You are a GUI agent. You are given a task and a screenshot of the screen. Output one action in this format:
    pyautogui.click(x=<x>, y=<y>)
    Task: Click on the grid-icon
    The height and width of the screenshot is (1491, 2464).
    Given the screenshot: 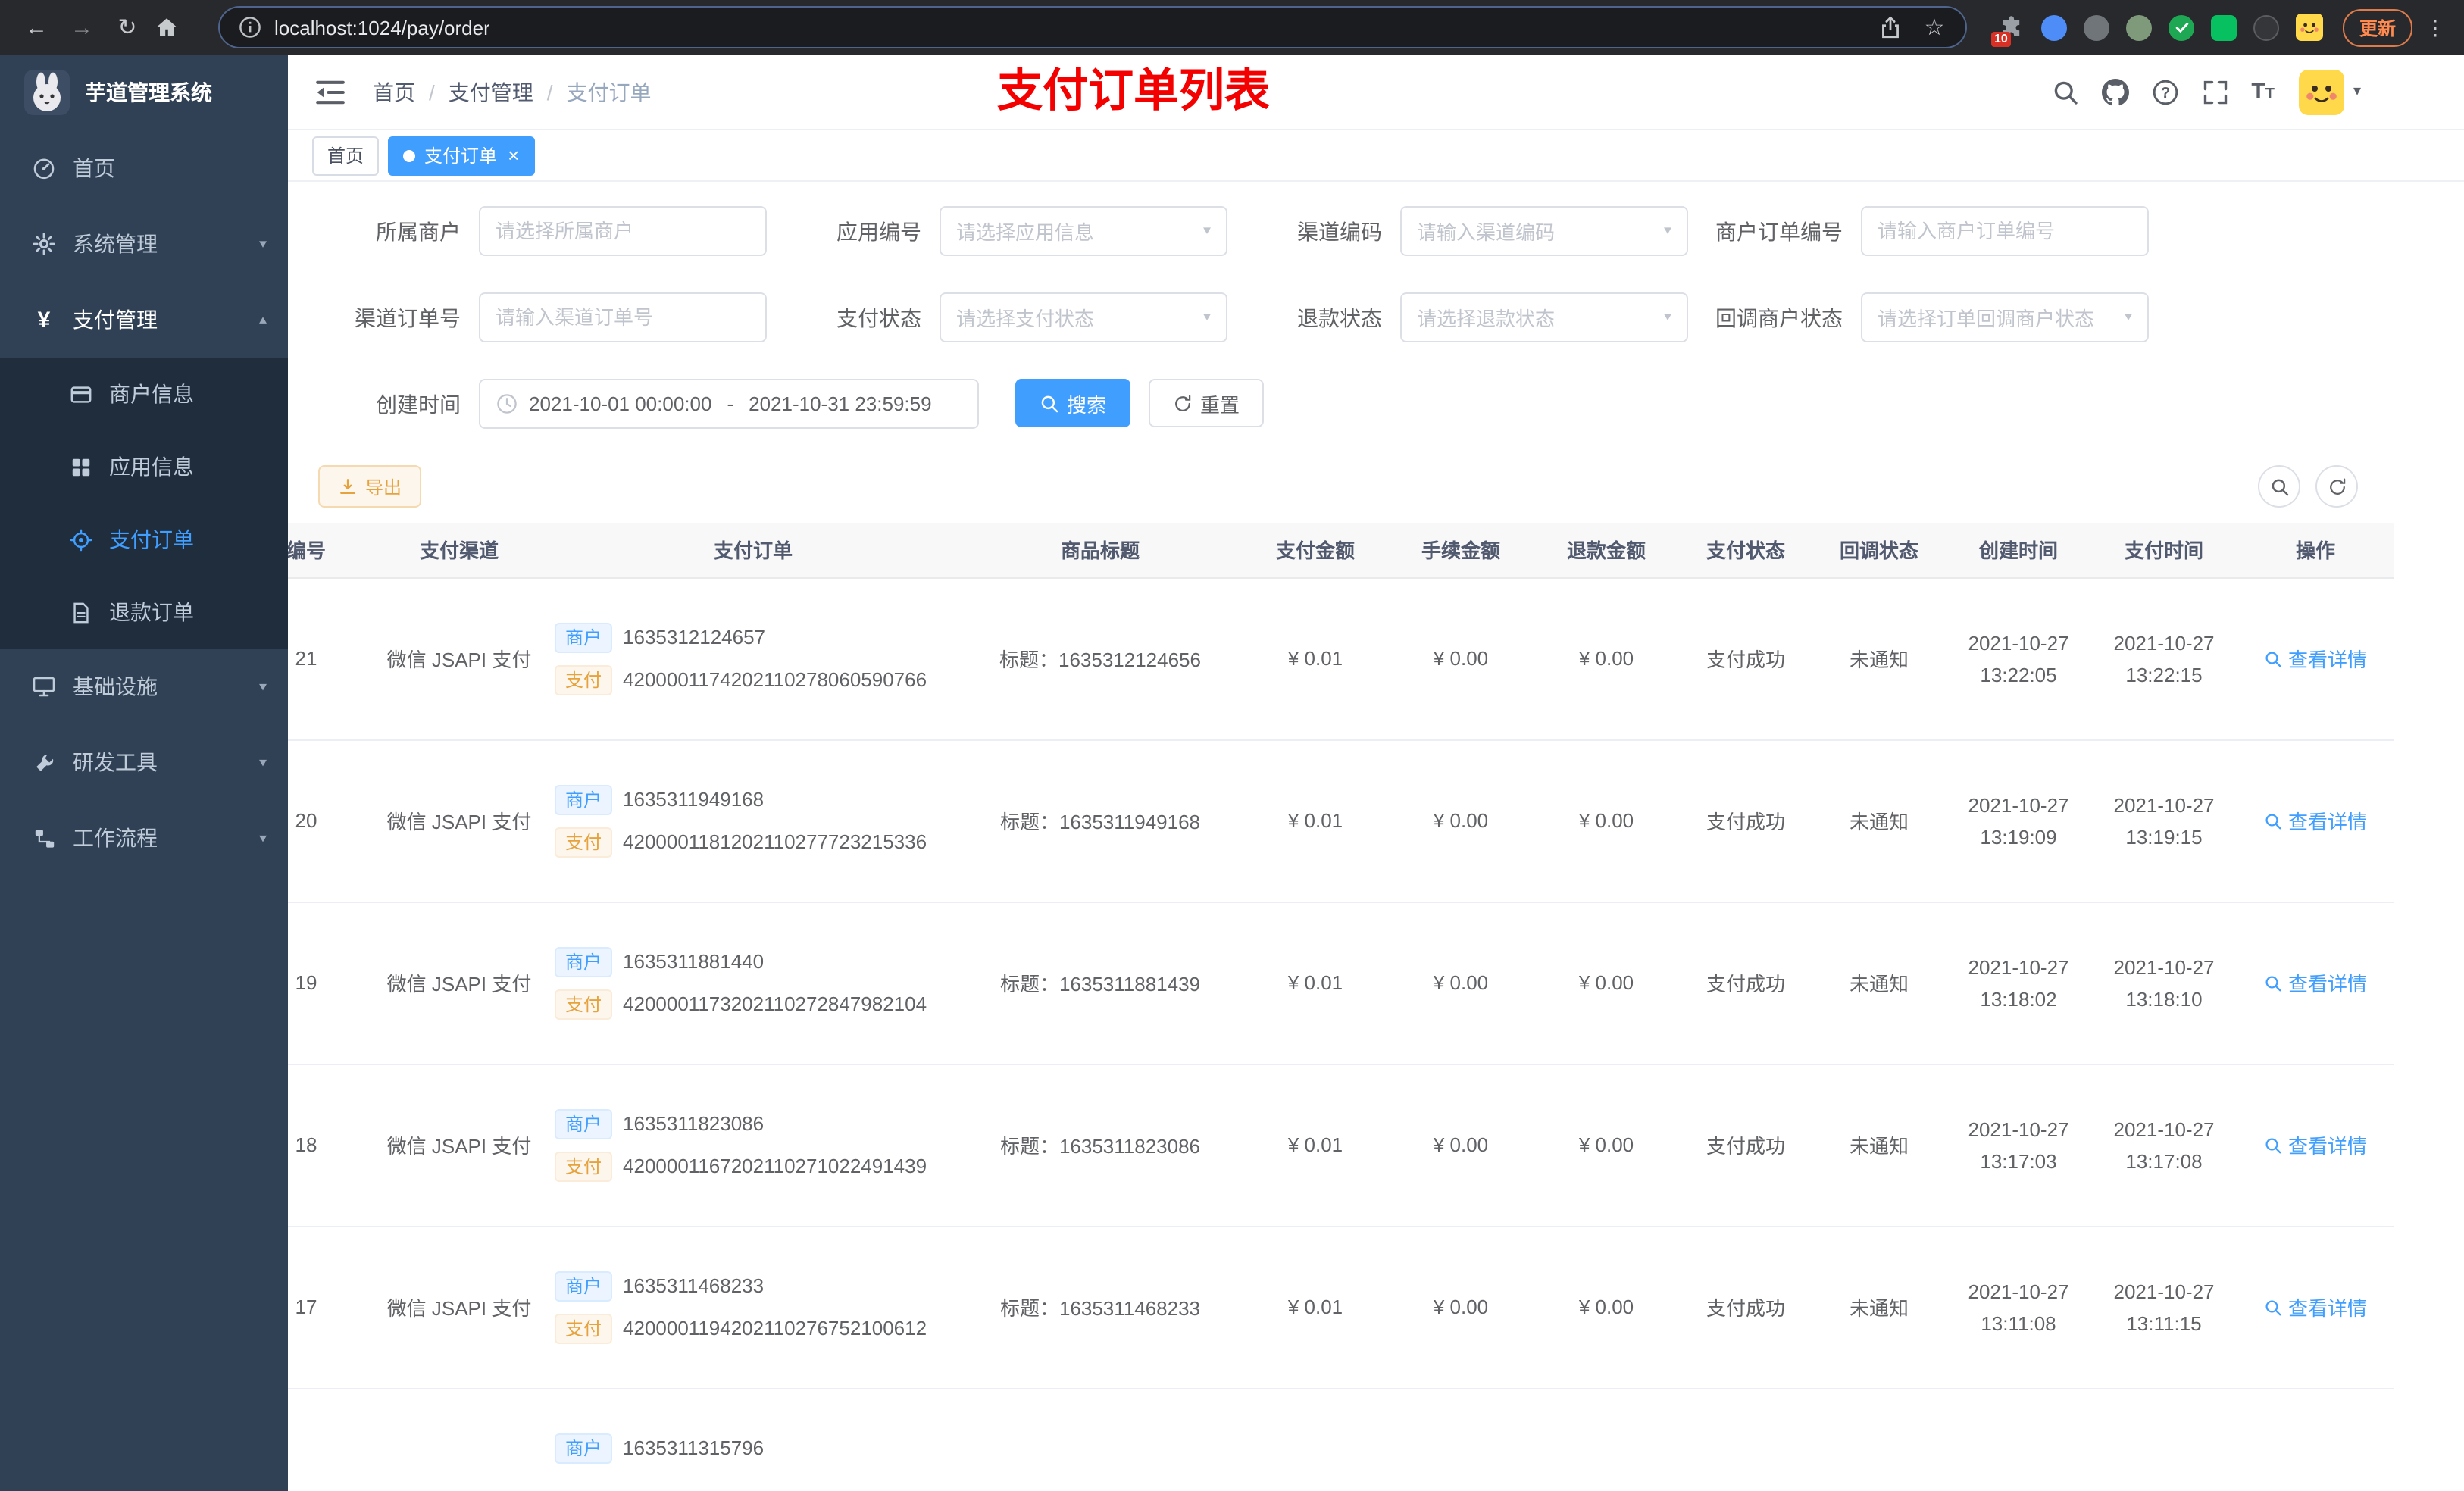 What is the action you would take?
    pyautogui.click(x=80, y=466)
    